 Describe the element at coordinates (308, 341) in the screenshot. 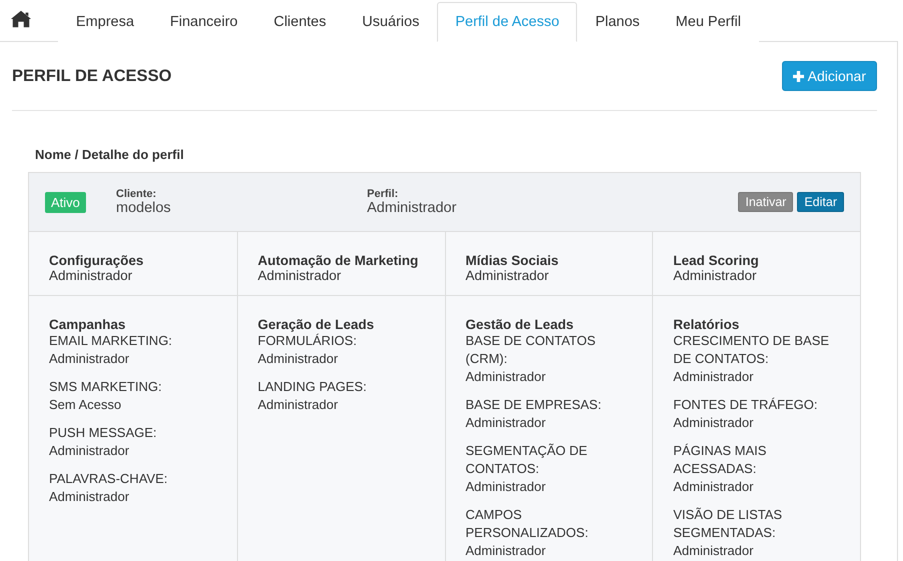

I see `permission-label: FORMULÁRIOS:` at that location.